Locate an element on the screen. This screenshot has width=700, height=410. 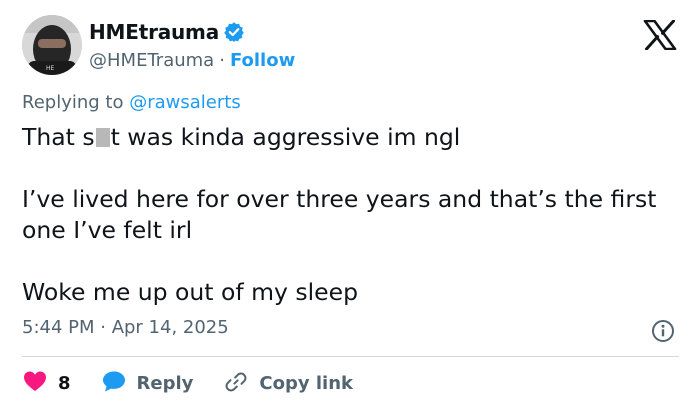
heart-icon is located at coordinates (35, 383).